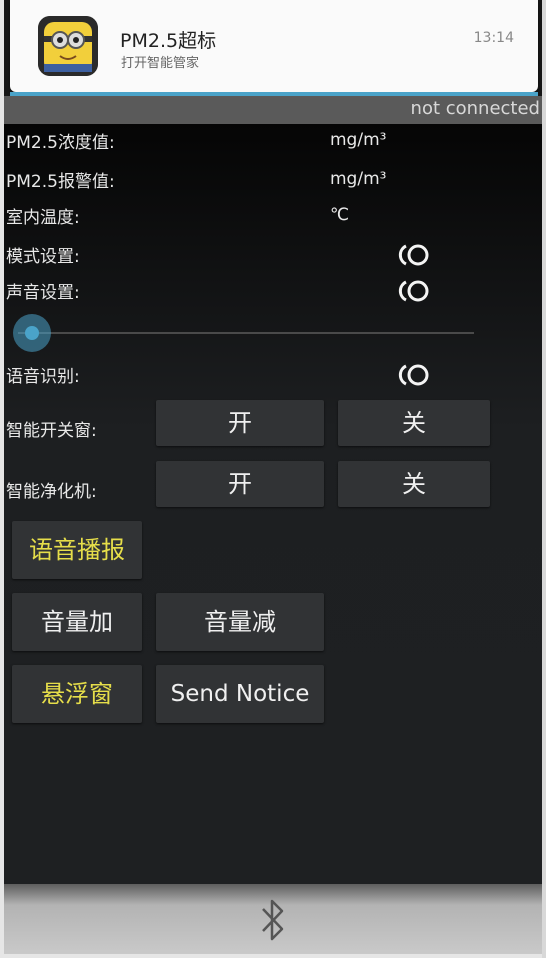 The width and height of the screenshot is (546, 958). I want to click on connection-status-bar: not connected, so click(273, 110).